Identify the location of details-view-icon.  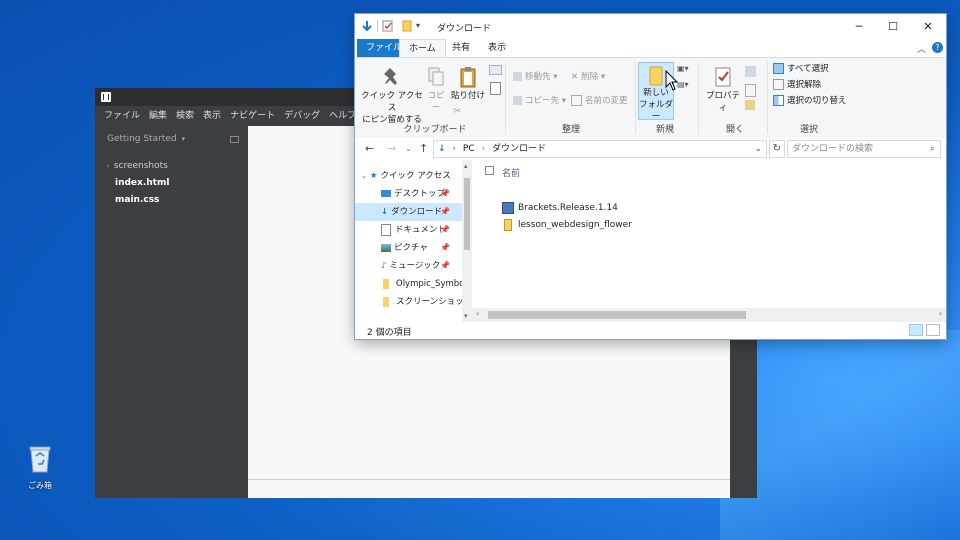
(916, 330).